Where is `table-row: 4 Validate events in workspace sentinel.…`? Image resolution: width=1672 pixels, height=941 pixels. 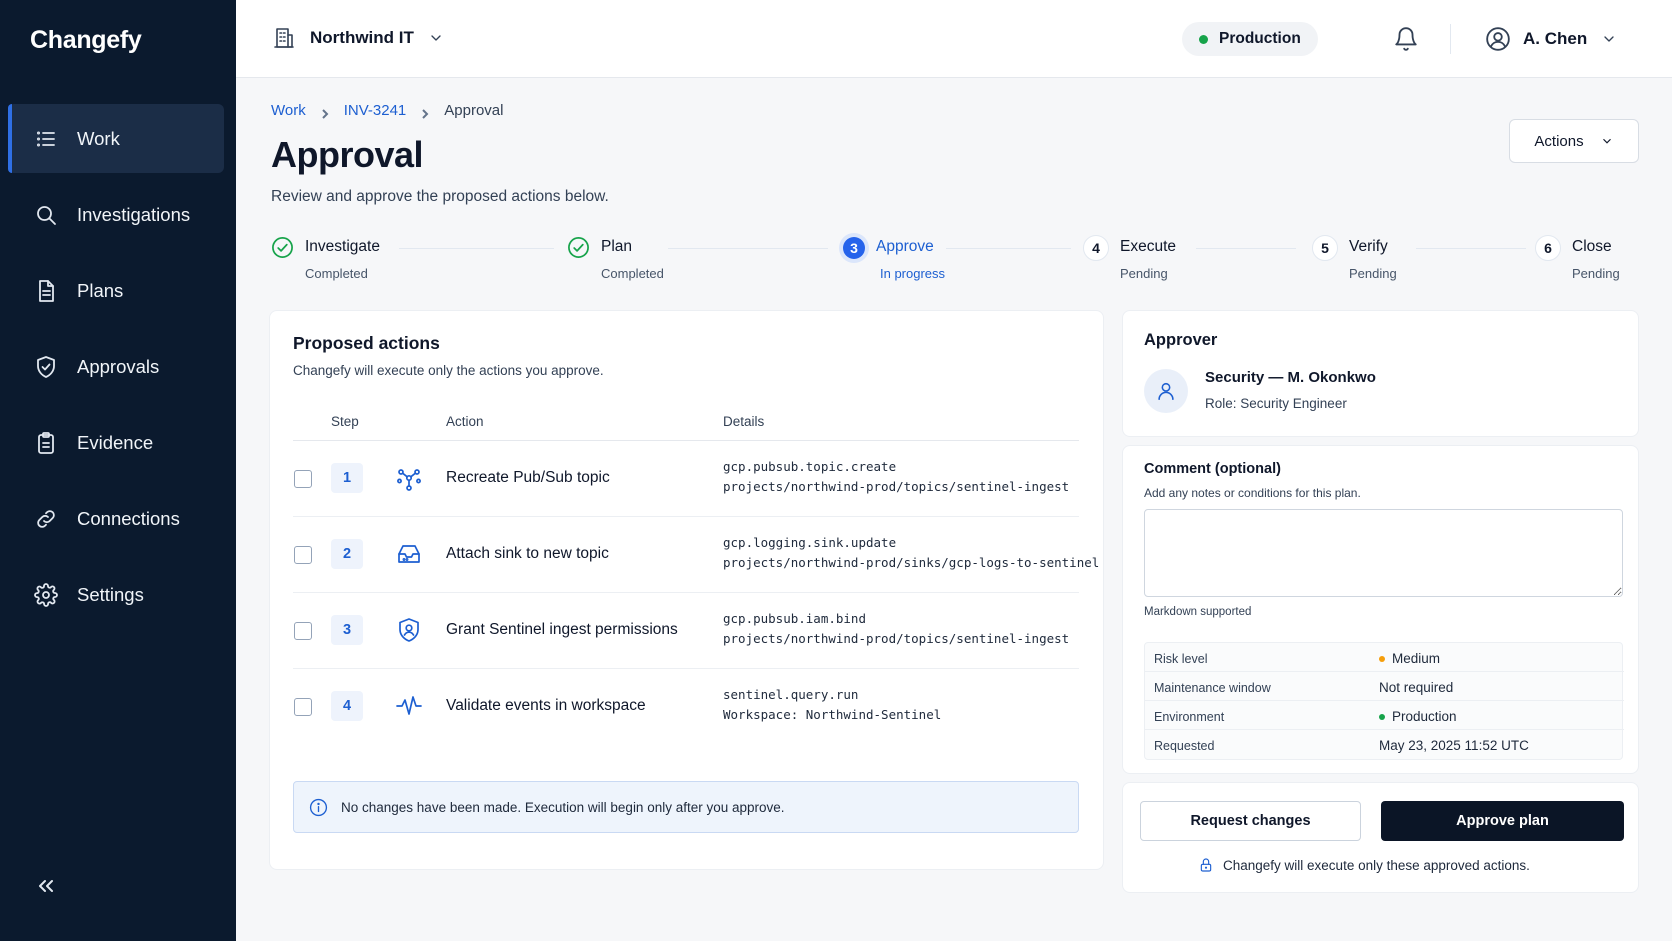
table-row: 4 Validate events in workspace sentinel.… is located at coordinates (686, 707).